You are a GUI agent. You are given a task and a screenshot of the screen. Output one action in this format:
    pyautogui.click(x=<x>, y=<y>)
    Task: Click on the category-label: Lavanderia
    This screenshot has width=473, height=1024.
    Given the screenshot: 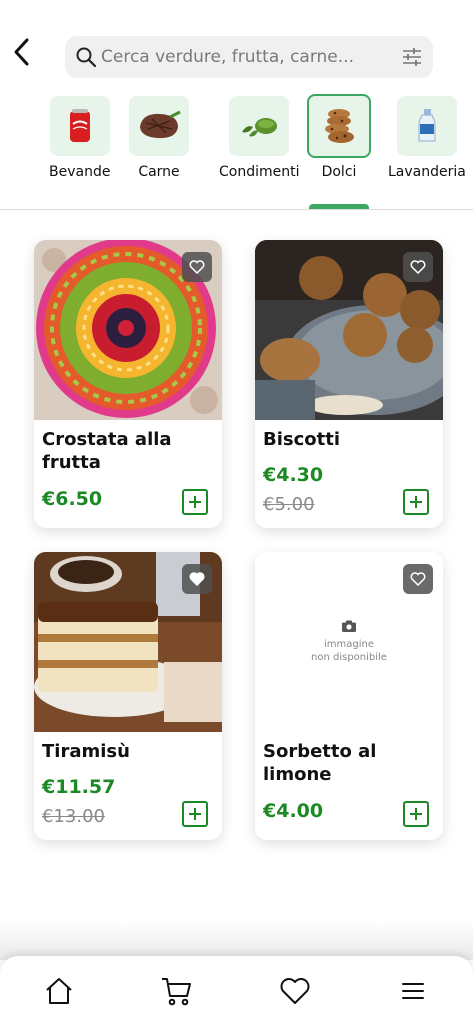 What is the action you would take?
    pyautogui.click(x=427, y=172)
    